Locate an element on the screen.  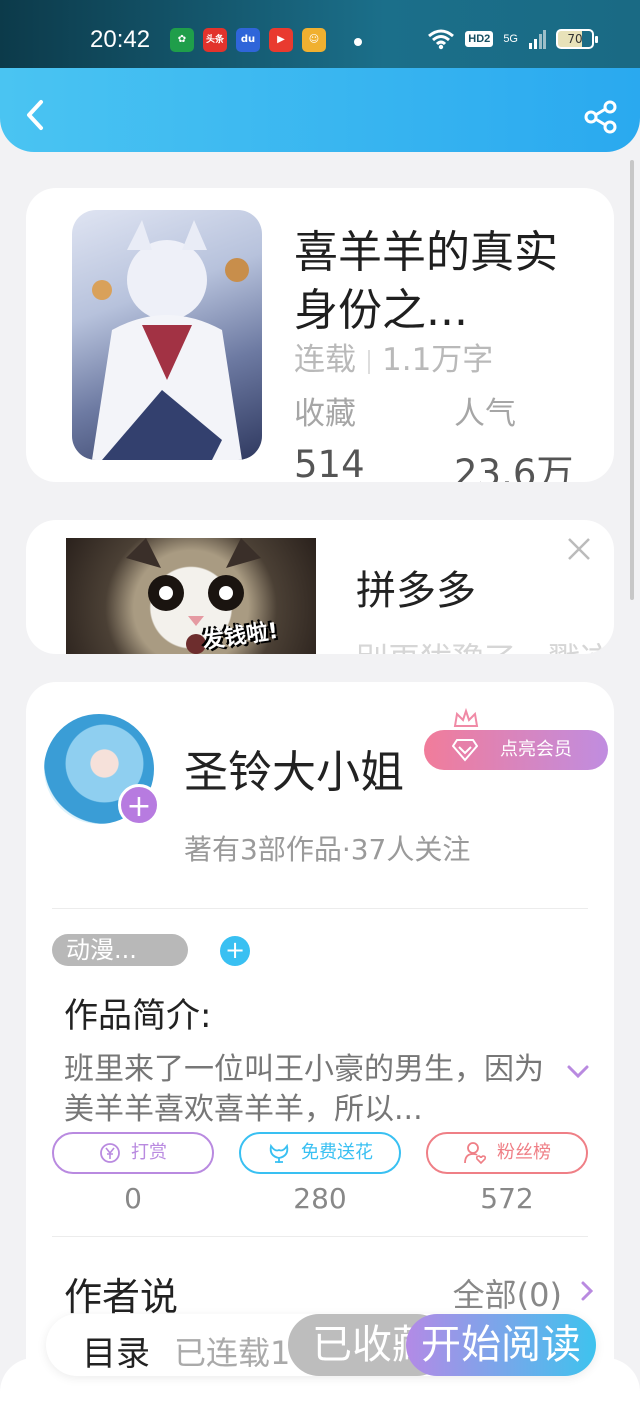
send-flower-button: 免费送花 is located at coordinates (320, 1153).